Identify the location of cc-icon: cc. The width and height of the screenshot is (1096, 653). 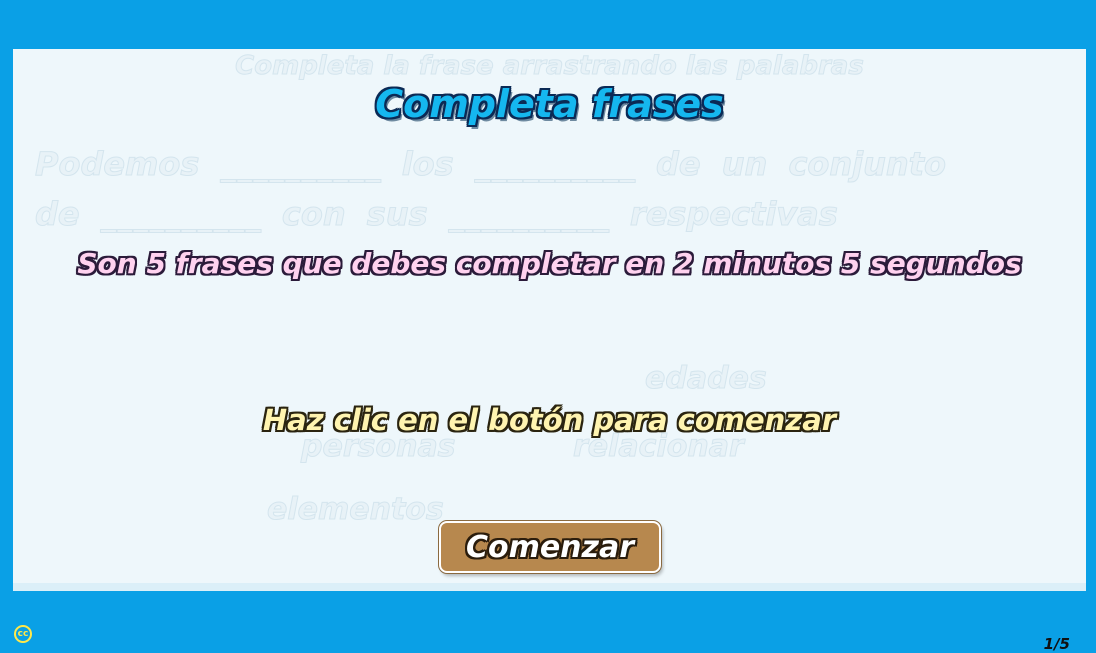
(23, 634).